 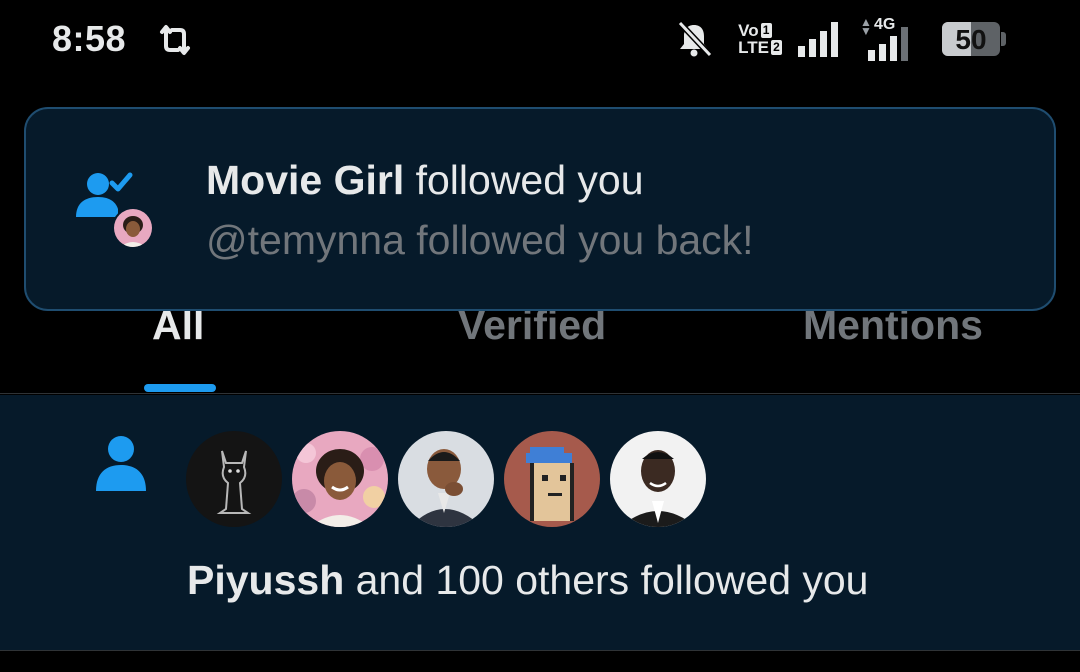 I want to click on battery-tip, so click(x=1003, y=39).